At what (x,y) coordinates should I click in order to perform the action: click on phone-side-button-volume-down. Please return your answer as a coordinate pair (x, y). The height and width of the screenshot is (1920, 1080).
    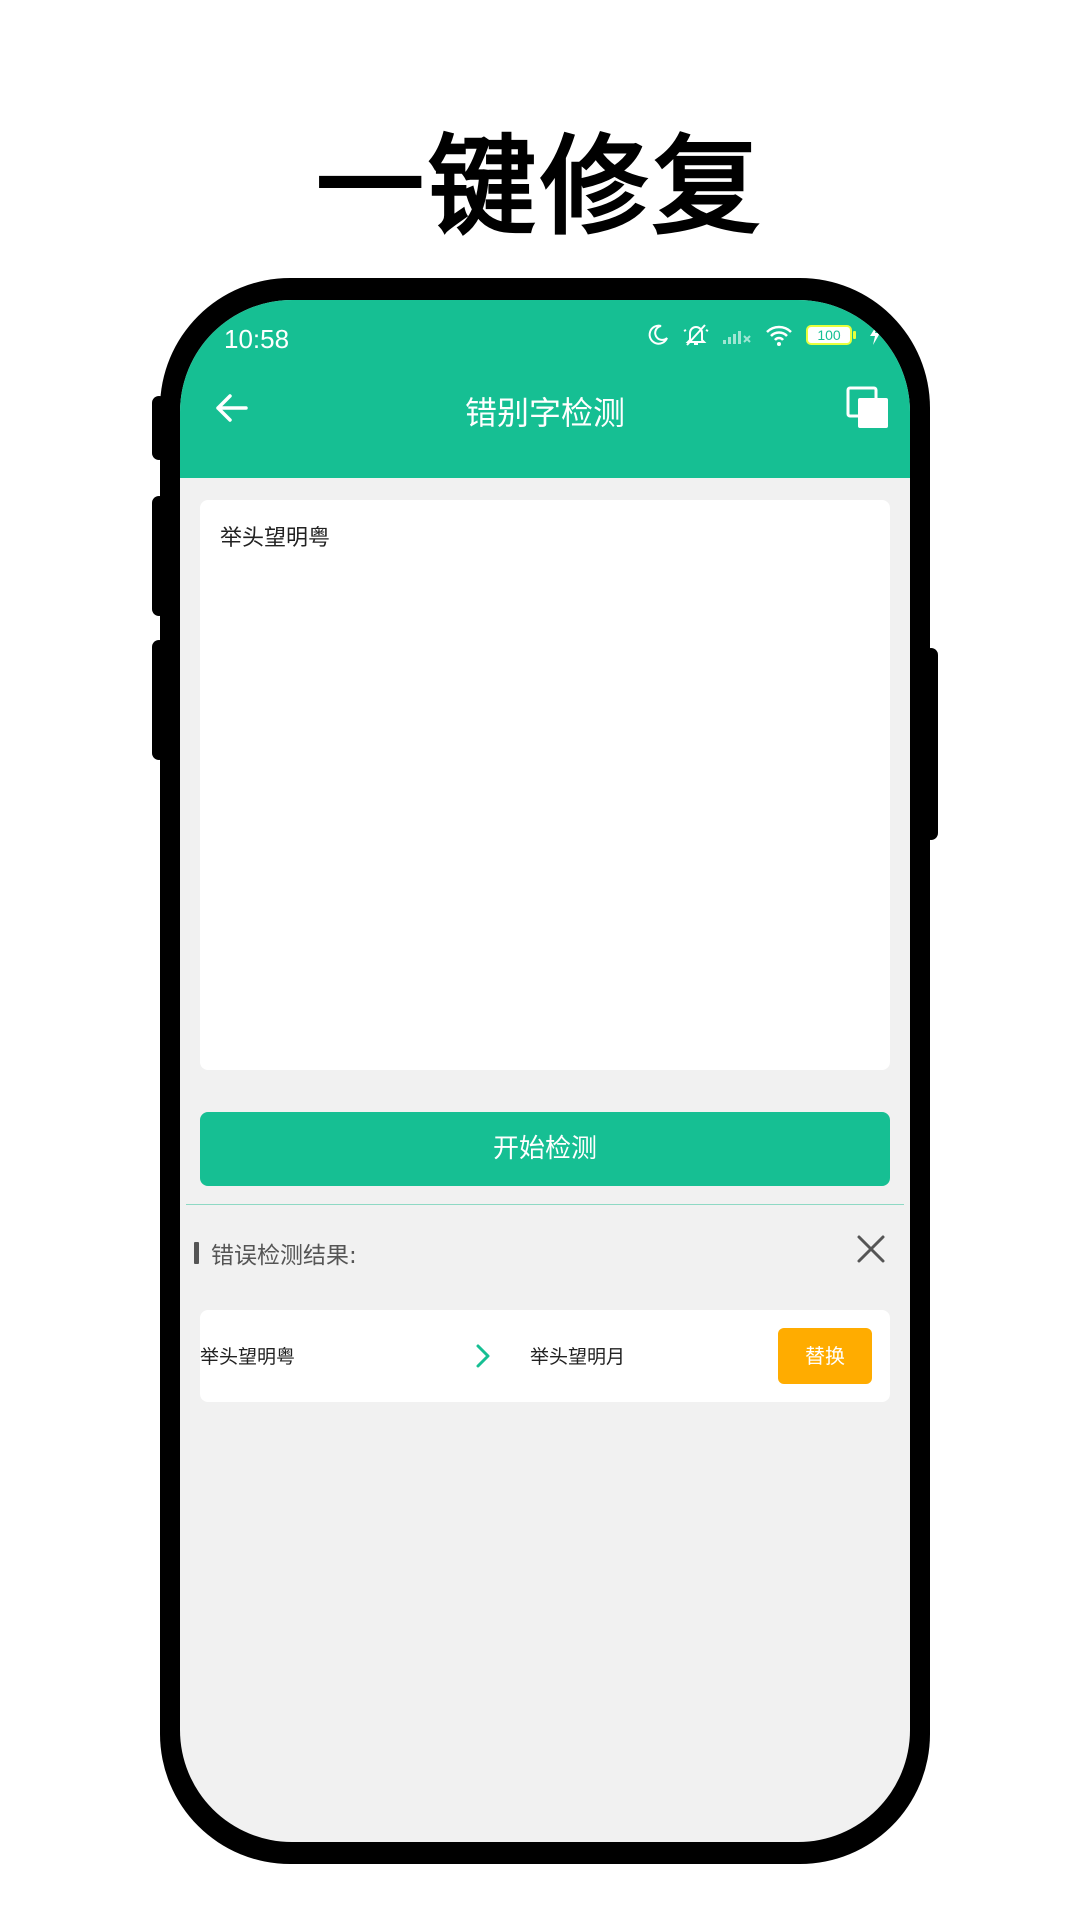
    Looking at the image, I should click on (159, 700).